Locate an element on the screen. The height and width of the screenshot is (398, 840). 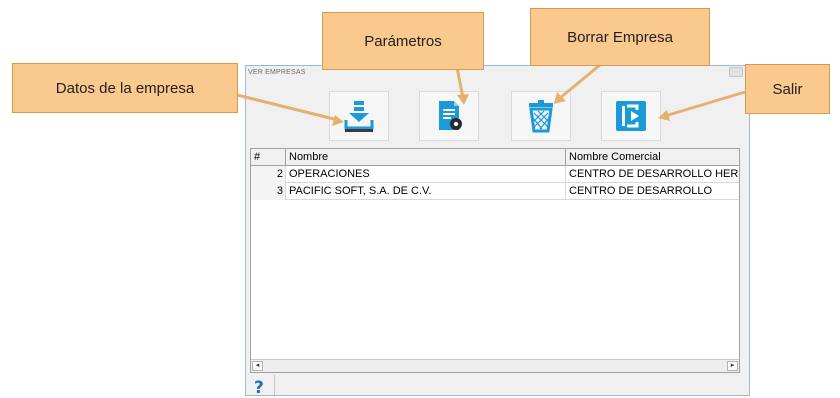
callout-arrow-salir is located at coordinates (705, 104).